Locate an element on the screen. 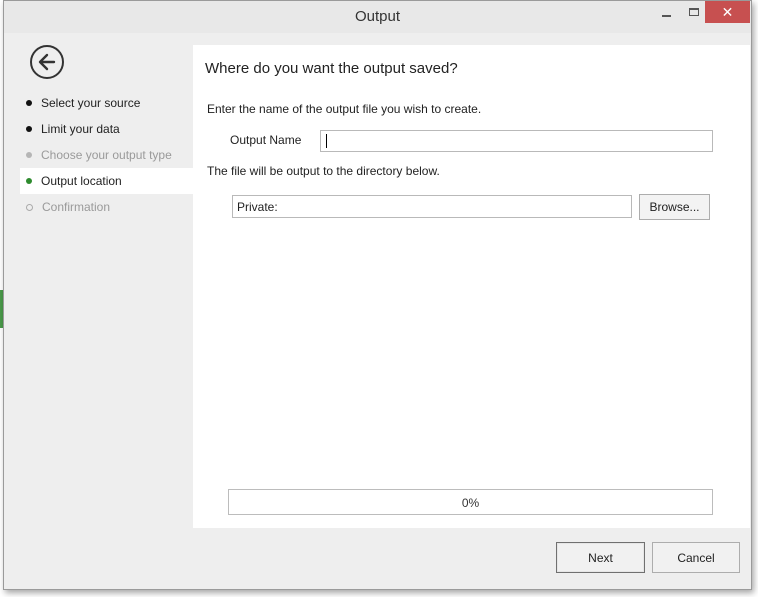  minimize-icon is located at coordinates (666, 16).